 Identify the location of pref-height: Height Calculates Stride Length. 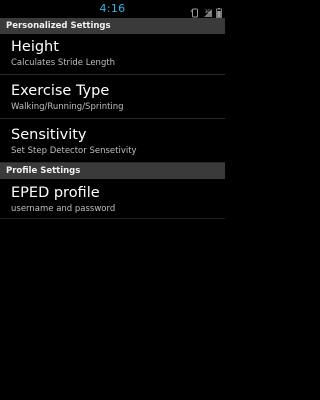
(112, 54).